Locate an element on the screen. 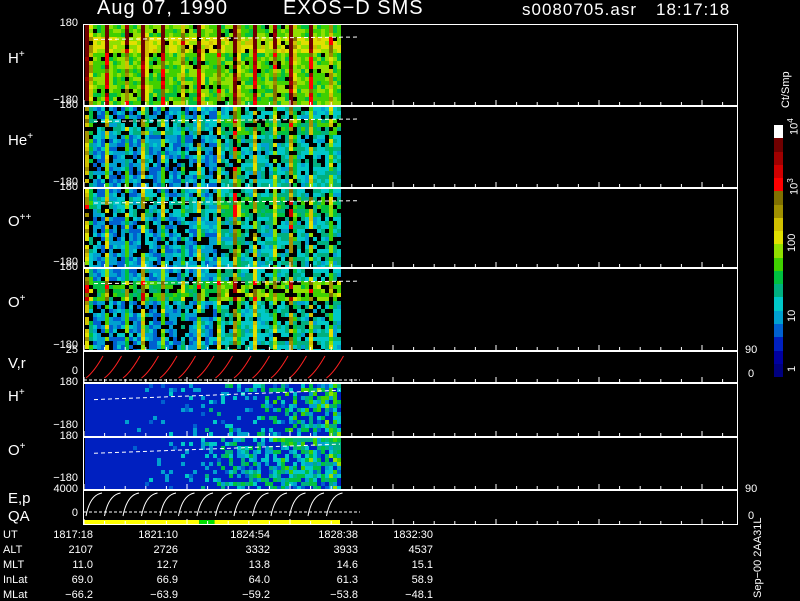 The height and width of the screenshot is (601, 800). colorbar-tick-label: 104 is located at coordinates (793, 126).